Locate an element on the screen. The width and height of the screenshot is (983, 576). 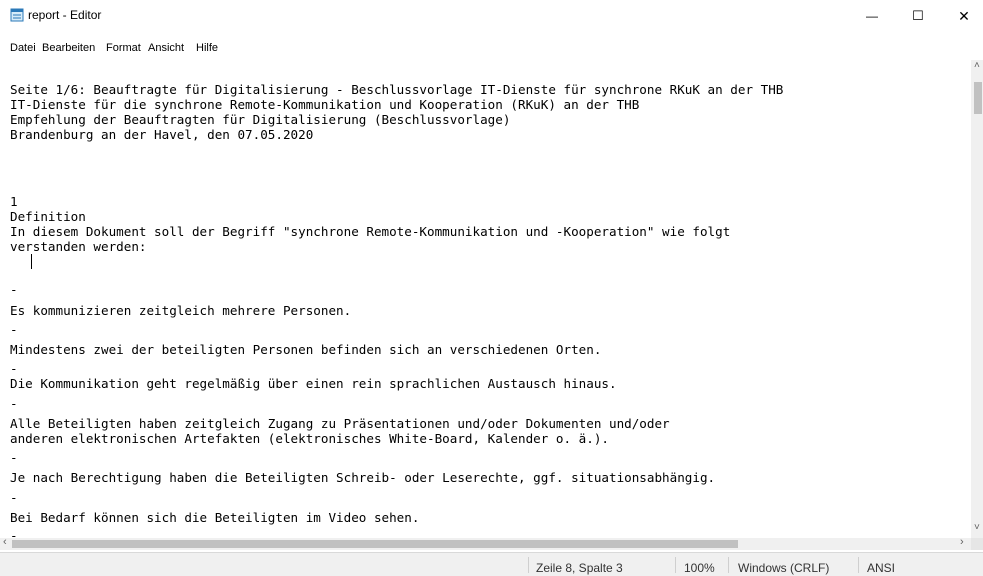
maximize-icon: ☐ is located at coordinates (918, 15).